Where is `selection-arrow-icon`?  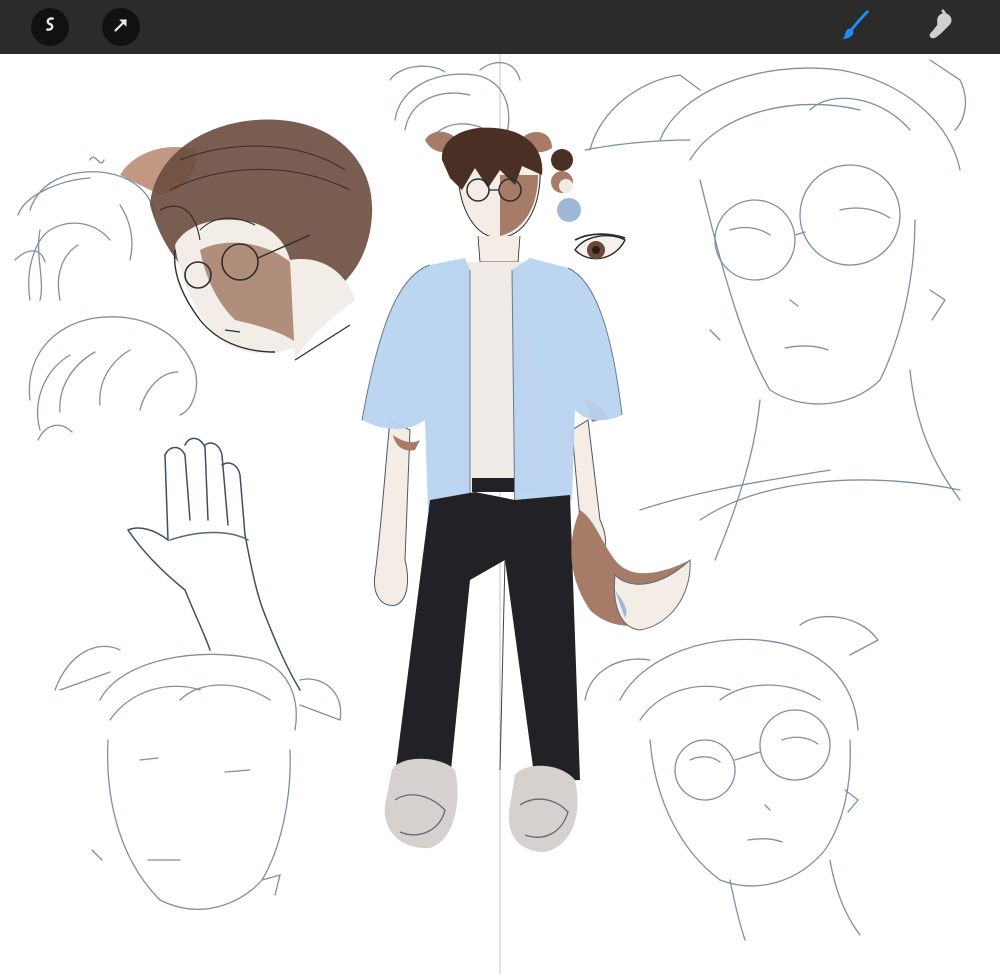 selection-arrow-icon is located at coordinates (121, 27).